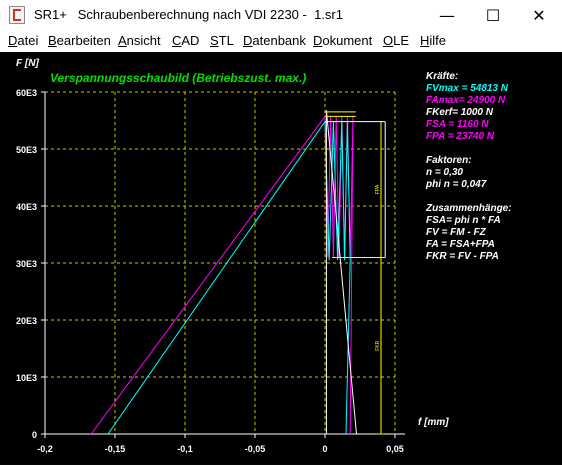 This screenshot has width=562, height=470. I want to click on close-icon: ✕, so click(539, 15).